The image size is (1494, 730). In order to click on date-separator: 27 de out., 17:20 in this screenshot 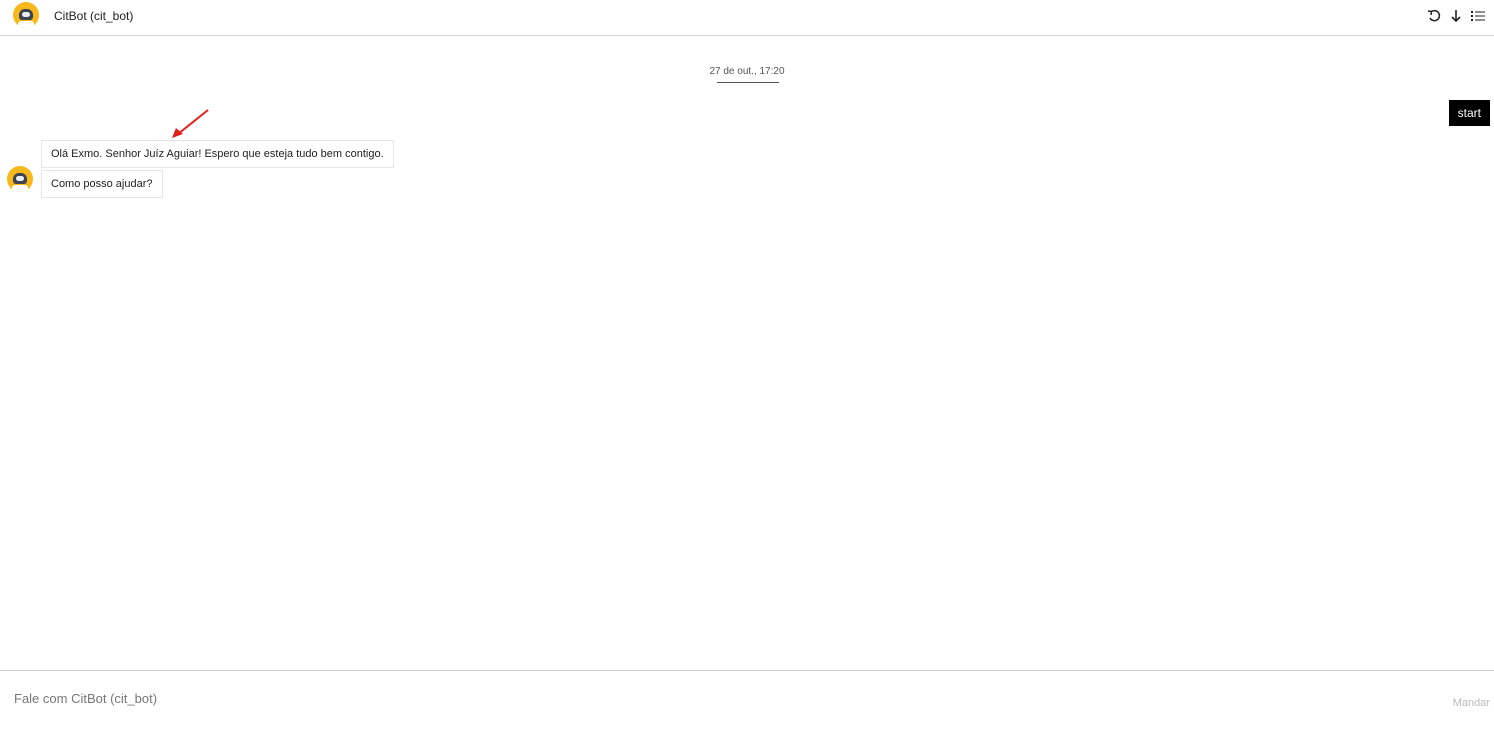, I will do `click(747, 71)`.